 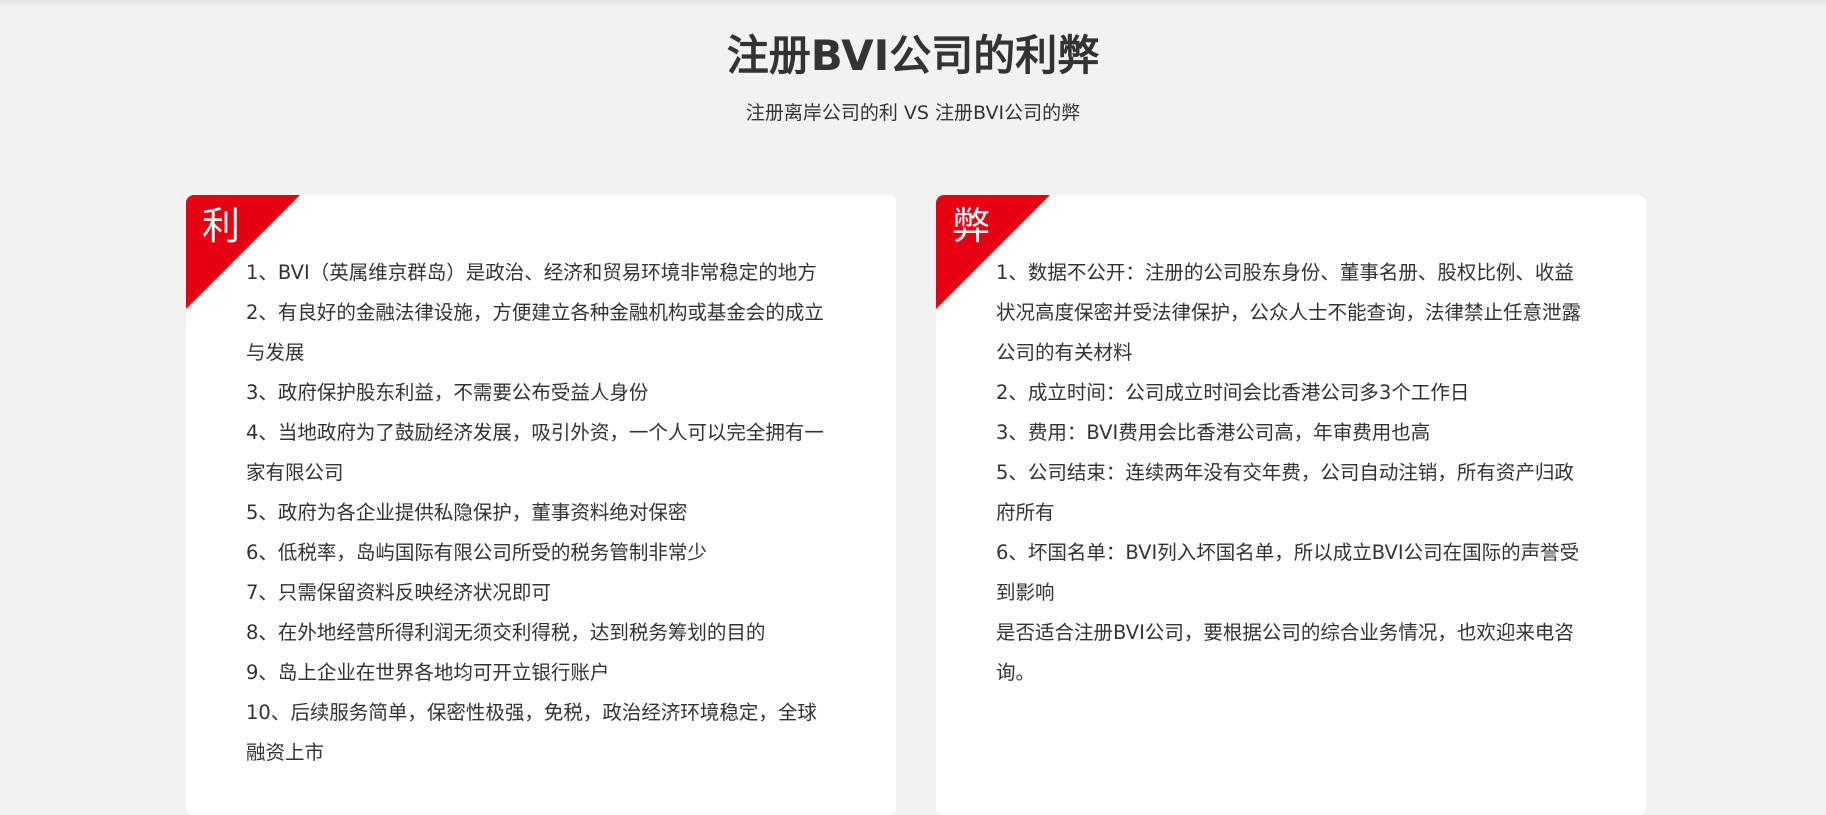 I want to click on pros-badge-label: 利, so click(x=221, y=226).